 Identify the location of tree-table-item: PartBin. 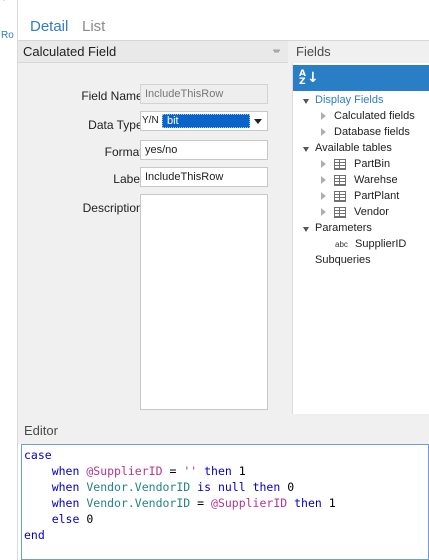
(372, 164).